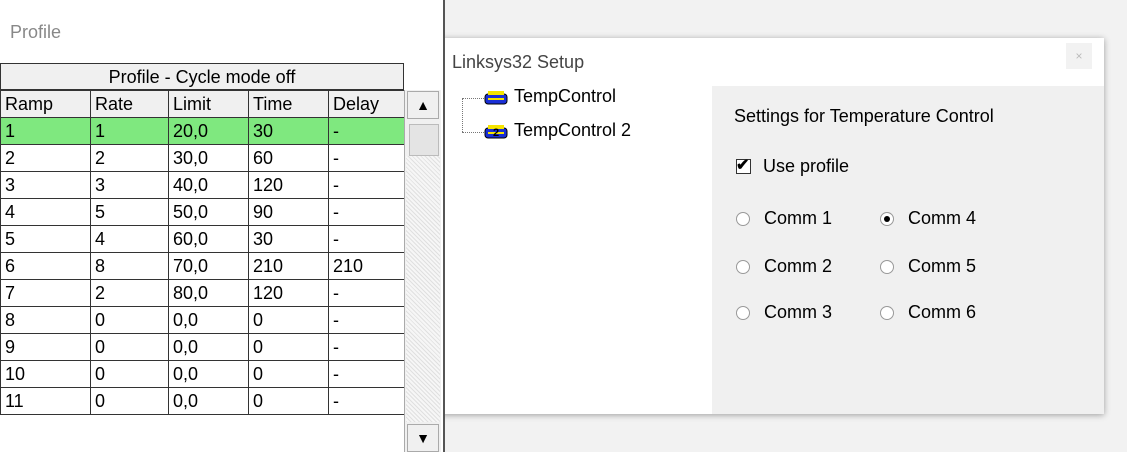  I want to click on table-cell: 7, so click(45, 293).